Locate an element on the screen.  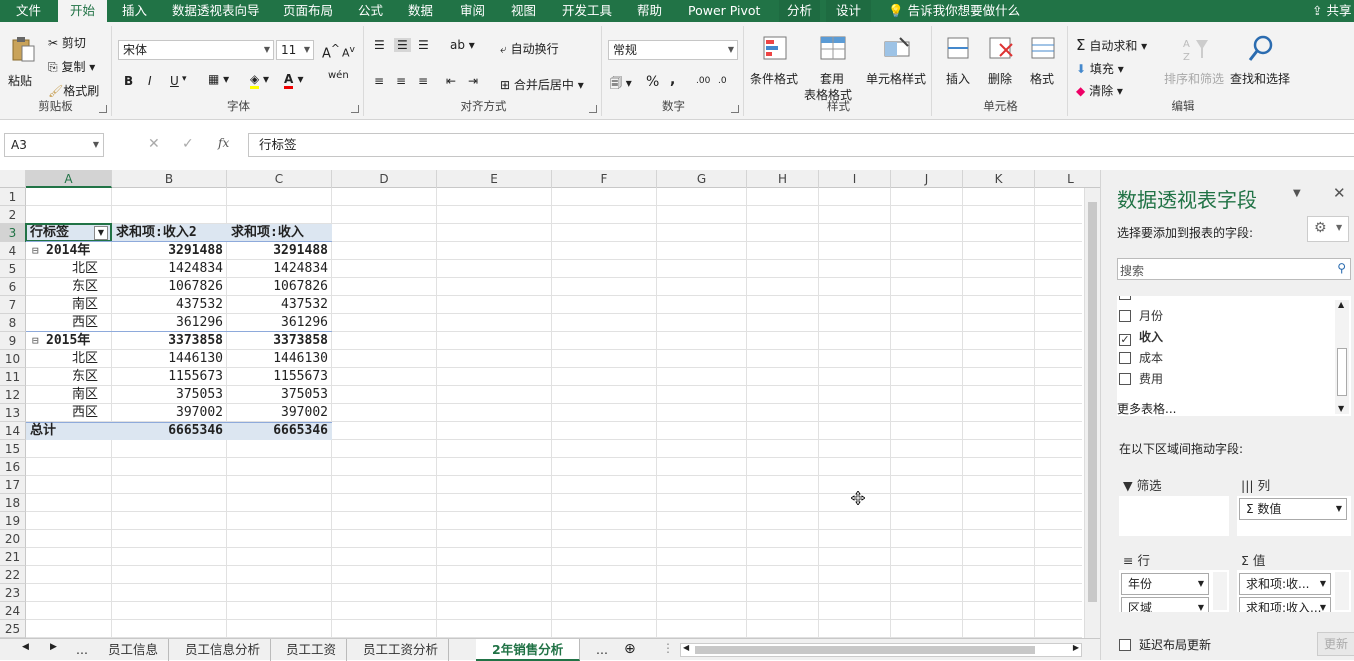
row-header: 9 is located at coordinates (13, 341).